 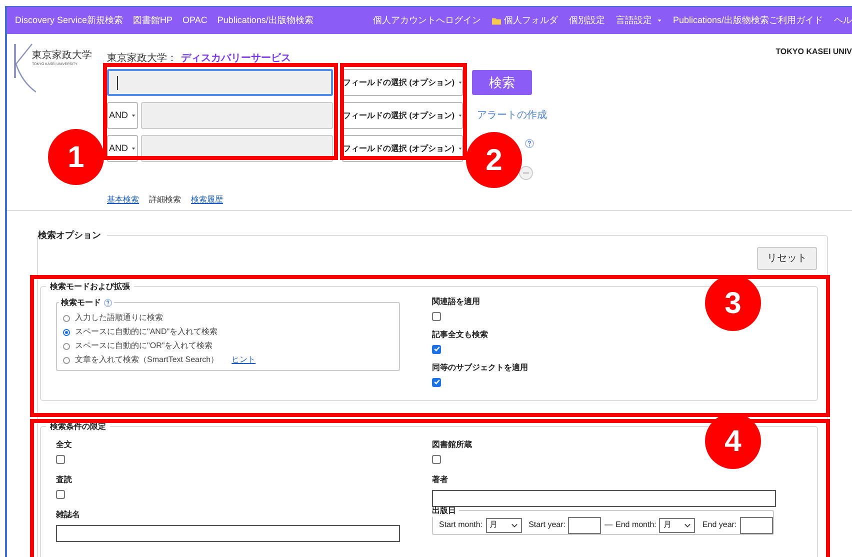 I want to click on create-alert-link: アラートの作成, so click(x=512, y=115).